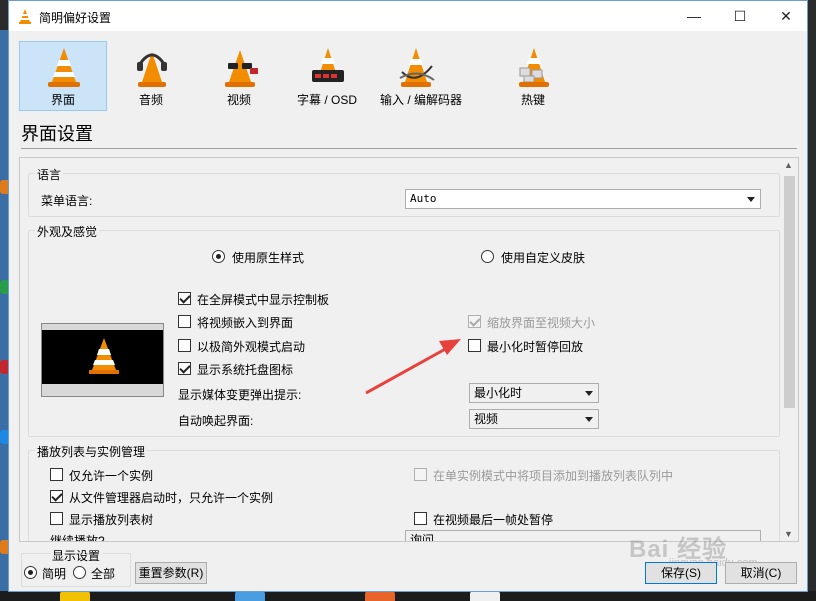 The image size is (816, 601). I want to click on minimize-button: —, so click(694, 16).